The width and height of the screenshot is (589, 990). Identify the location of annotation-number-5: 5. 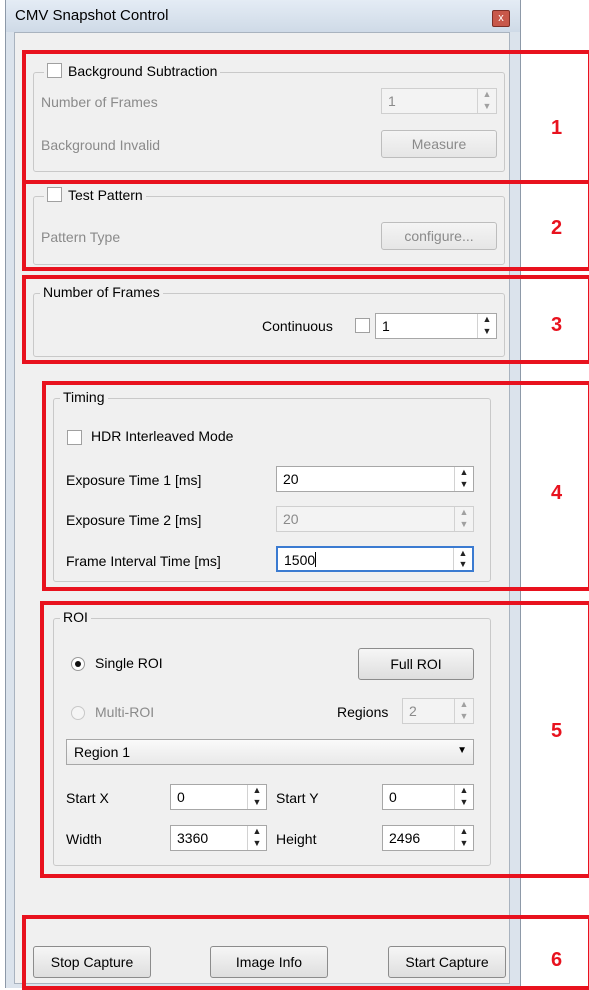
(557, 731).